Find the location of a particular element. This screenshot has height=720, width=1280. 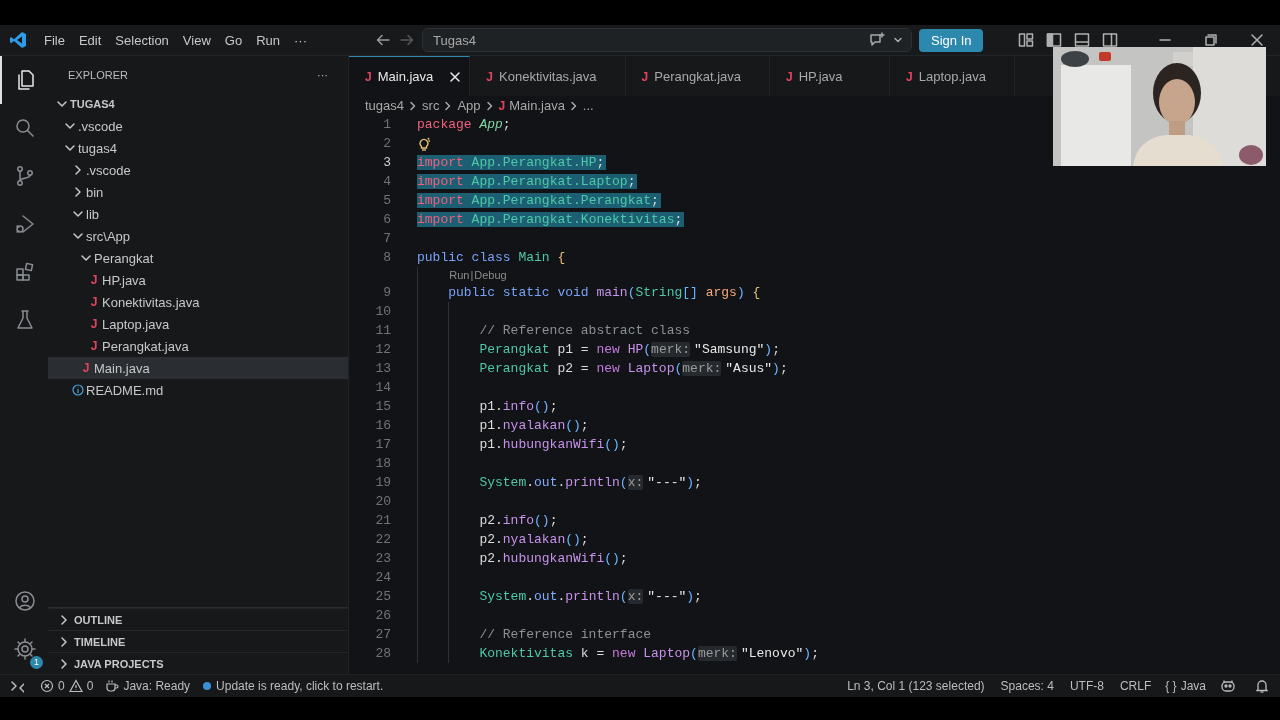

menu-item: Run is located at coordinates (268, 40).